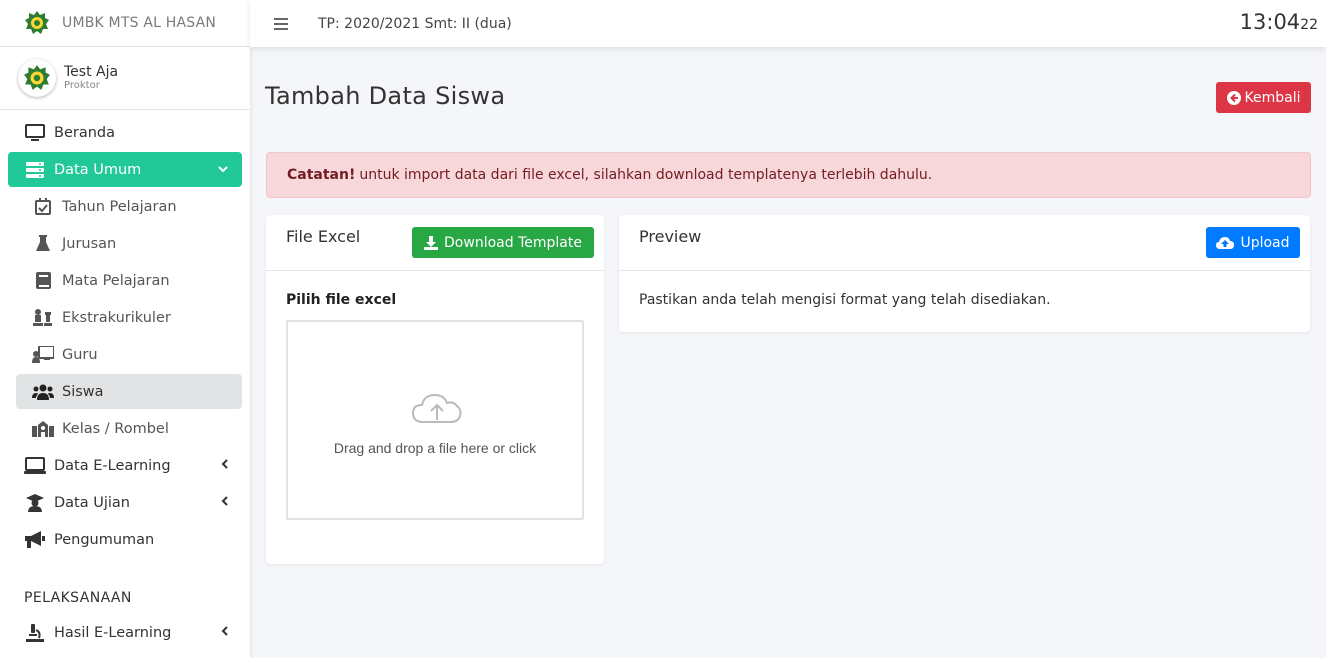  I want to click on sidebar-item-label: Pengumuman, so click(104, 539).